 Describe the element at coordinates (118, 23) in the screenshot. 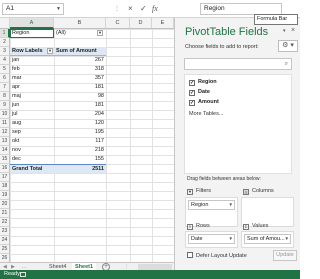

I see `column-header-c: C` at that location.